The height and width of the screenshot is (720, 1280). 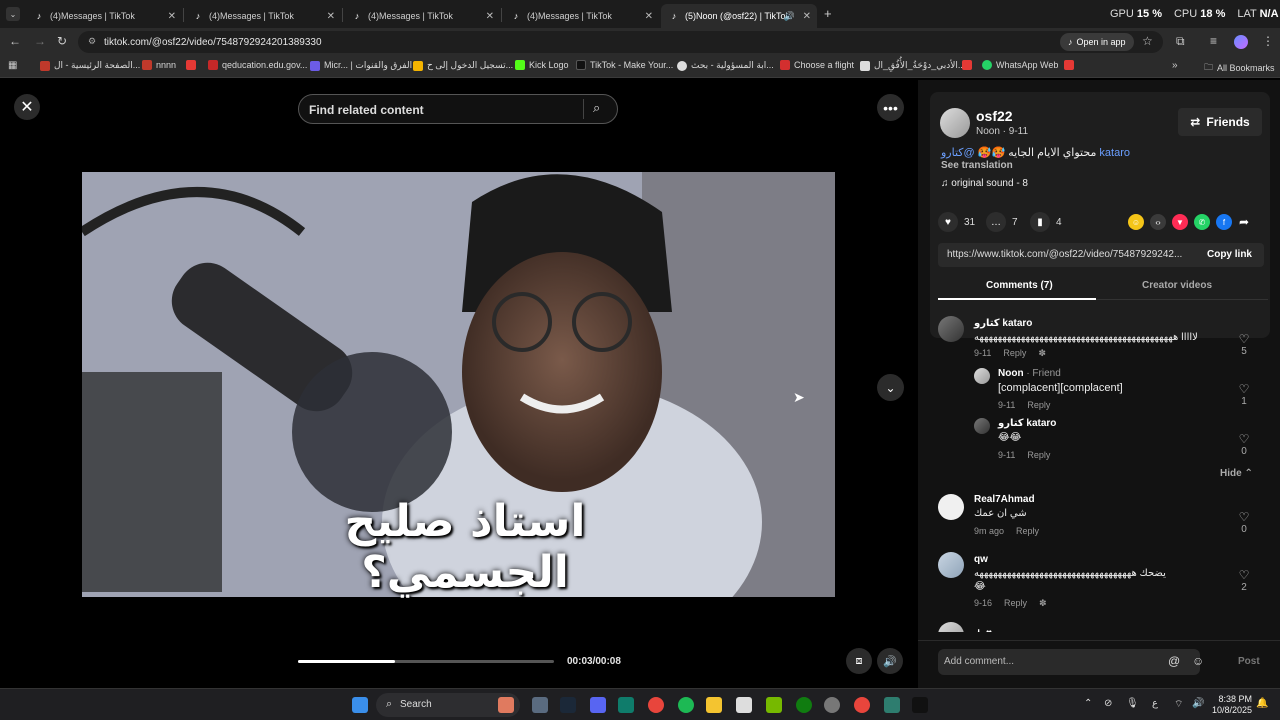 What do you see at coordinates (714, 705) in the screenshot?
I see `file-explorer-icon` at bounding box center [714, 705].